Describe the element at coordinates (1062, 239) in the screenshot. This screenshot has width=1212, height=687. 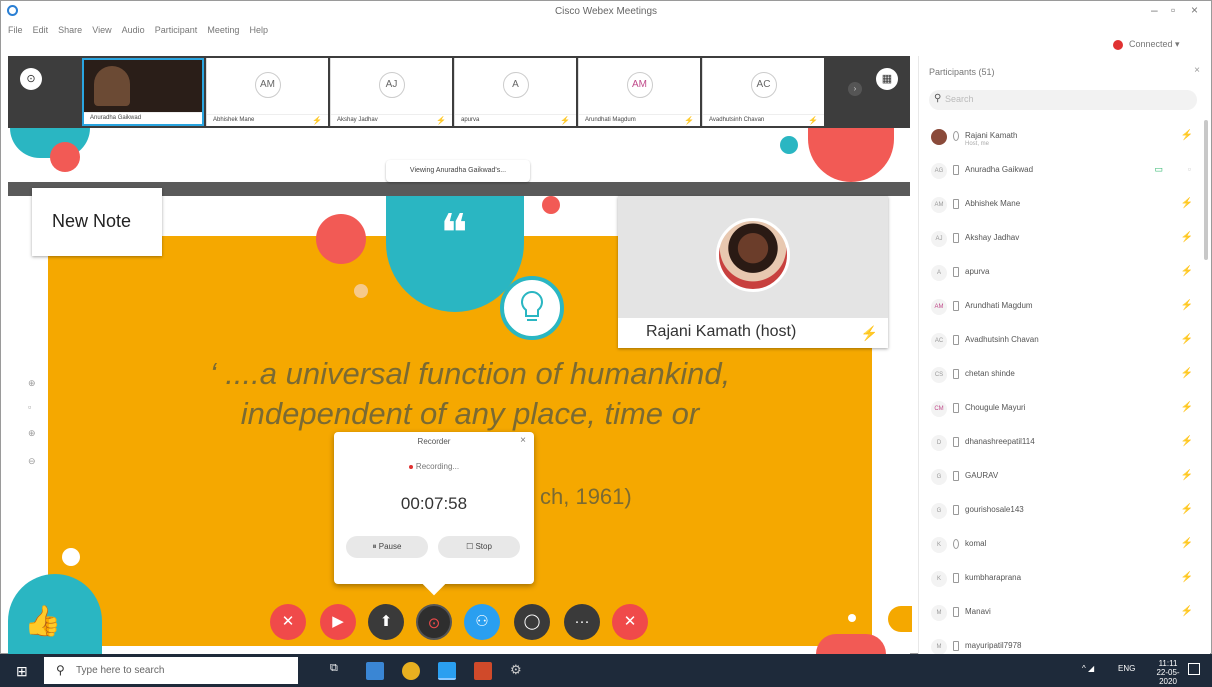
I see `participant-row: AJ Akshay Jadhav ⚡` at that location.